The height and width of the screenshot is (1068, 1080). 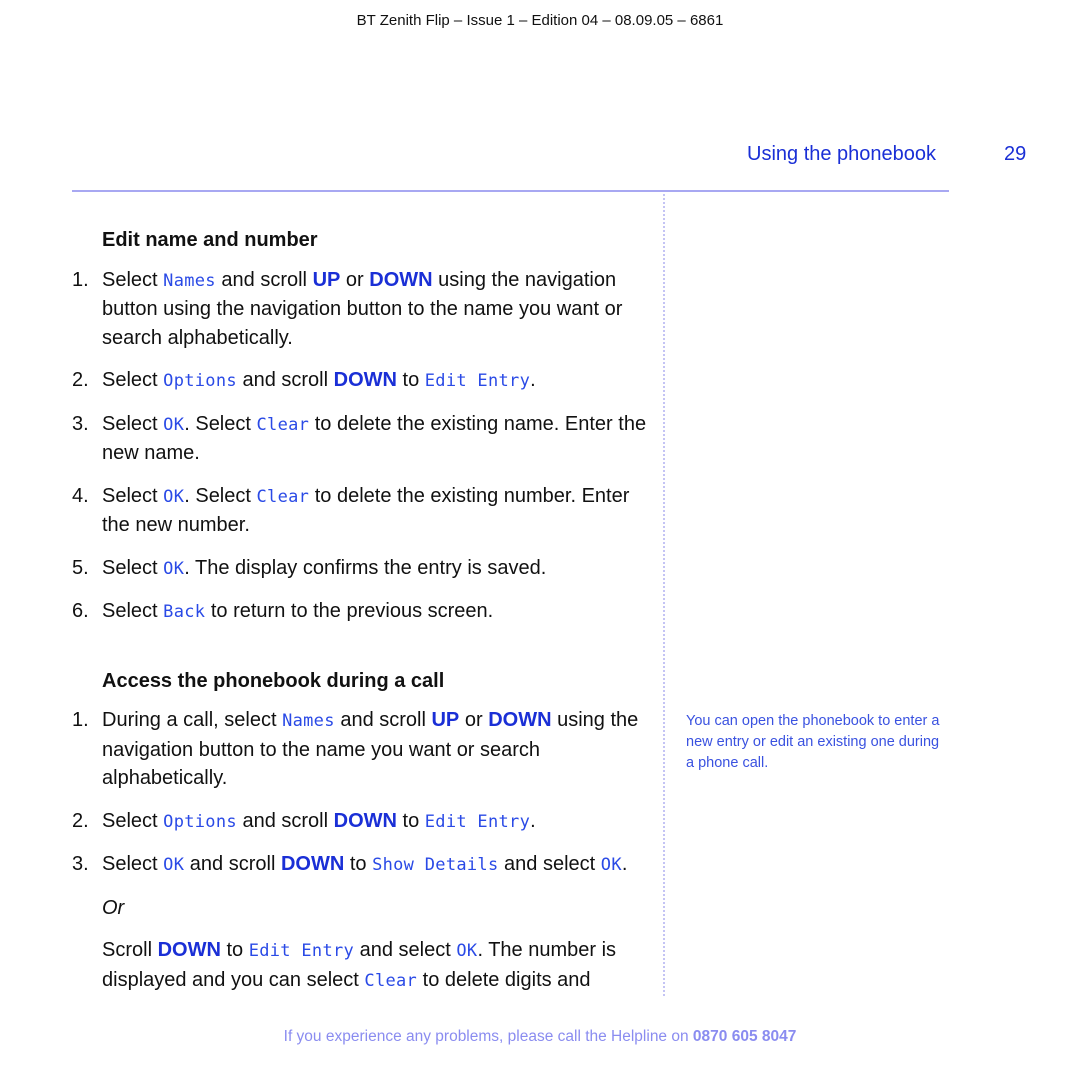 What do you see at coordinates (510, 191) in the screenshot?
I see `header-rule` at bounding box center [510, 191].